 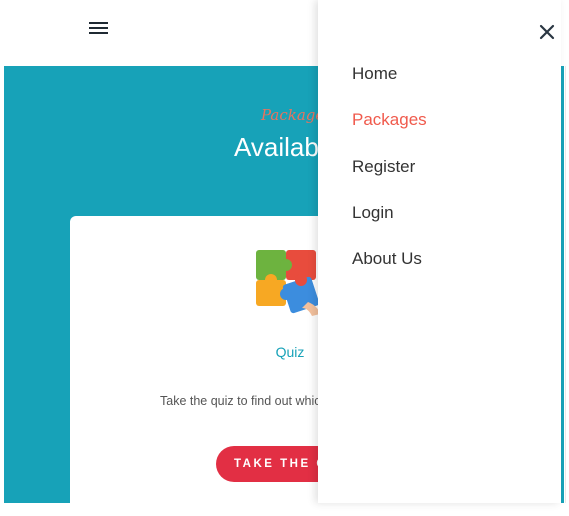 I want to click on nav-item-packages: Packages, so click(x=389, y=120).